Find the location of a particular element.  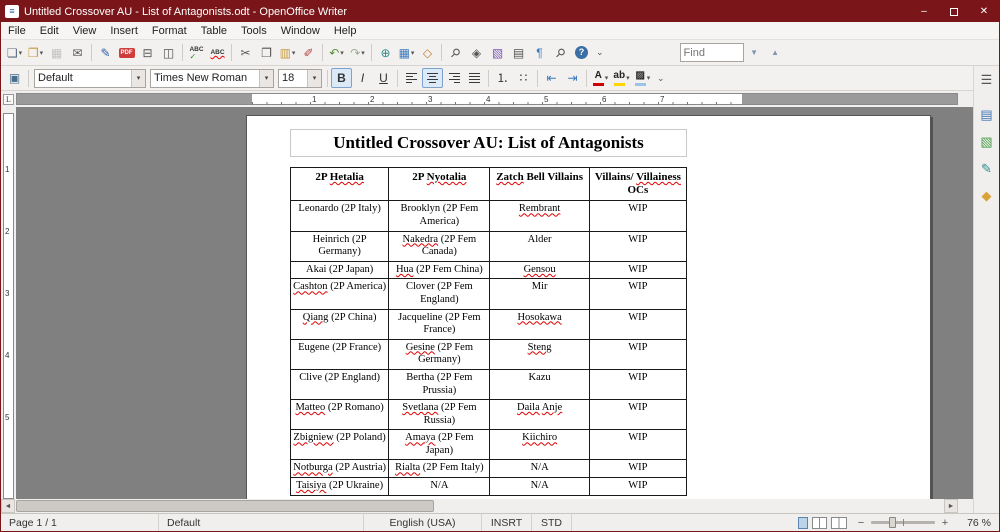

status-selection-mode: STD is located at coordinates (552, 522).